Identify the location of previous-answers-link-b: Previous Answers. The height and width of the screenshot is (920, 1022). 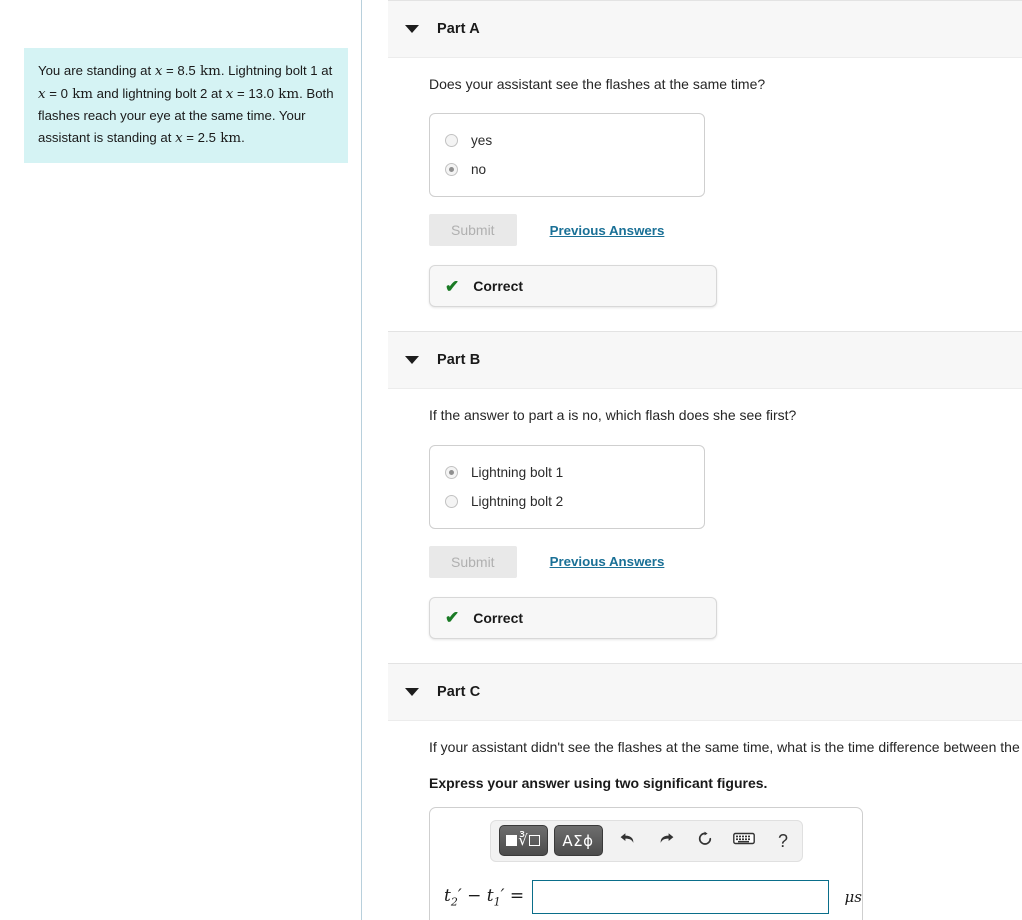
(607, 561).